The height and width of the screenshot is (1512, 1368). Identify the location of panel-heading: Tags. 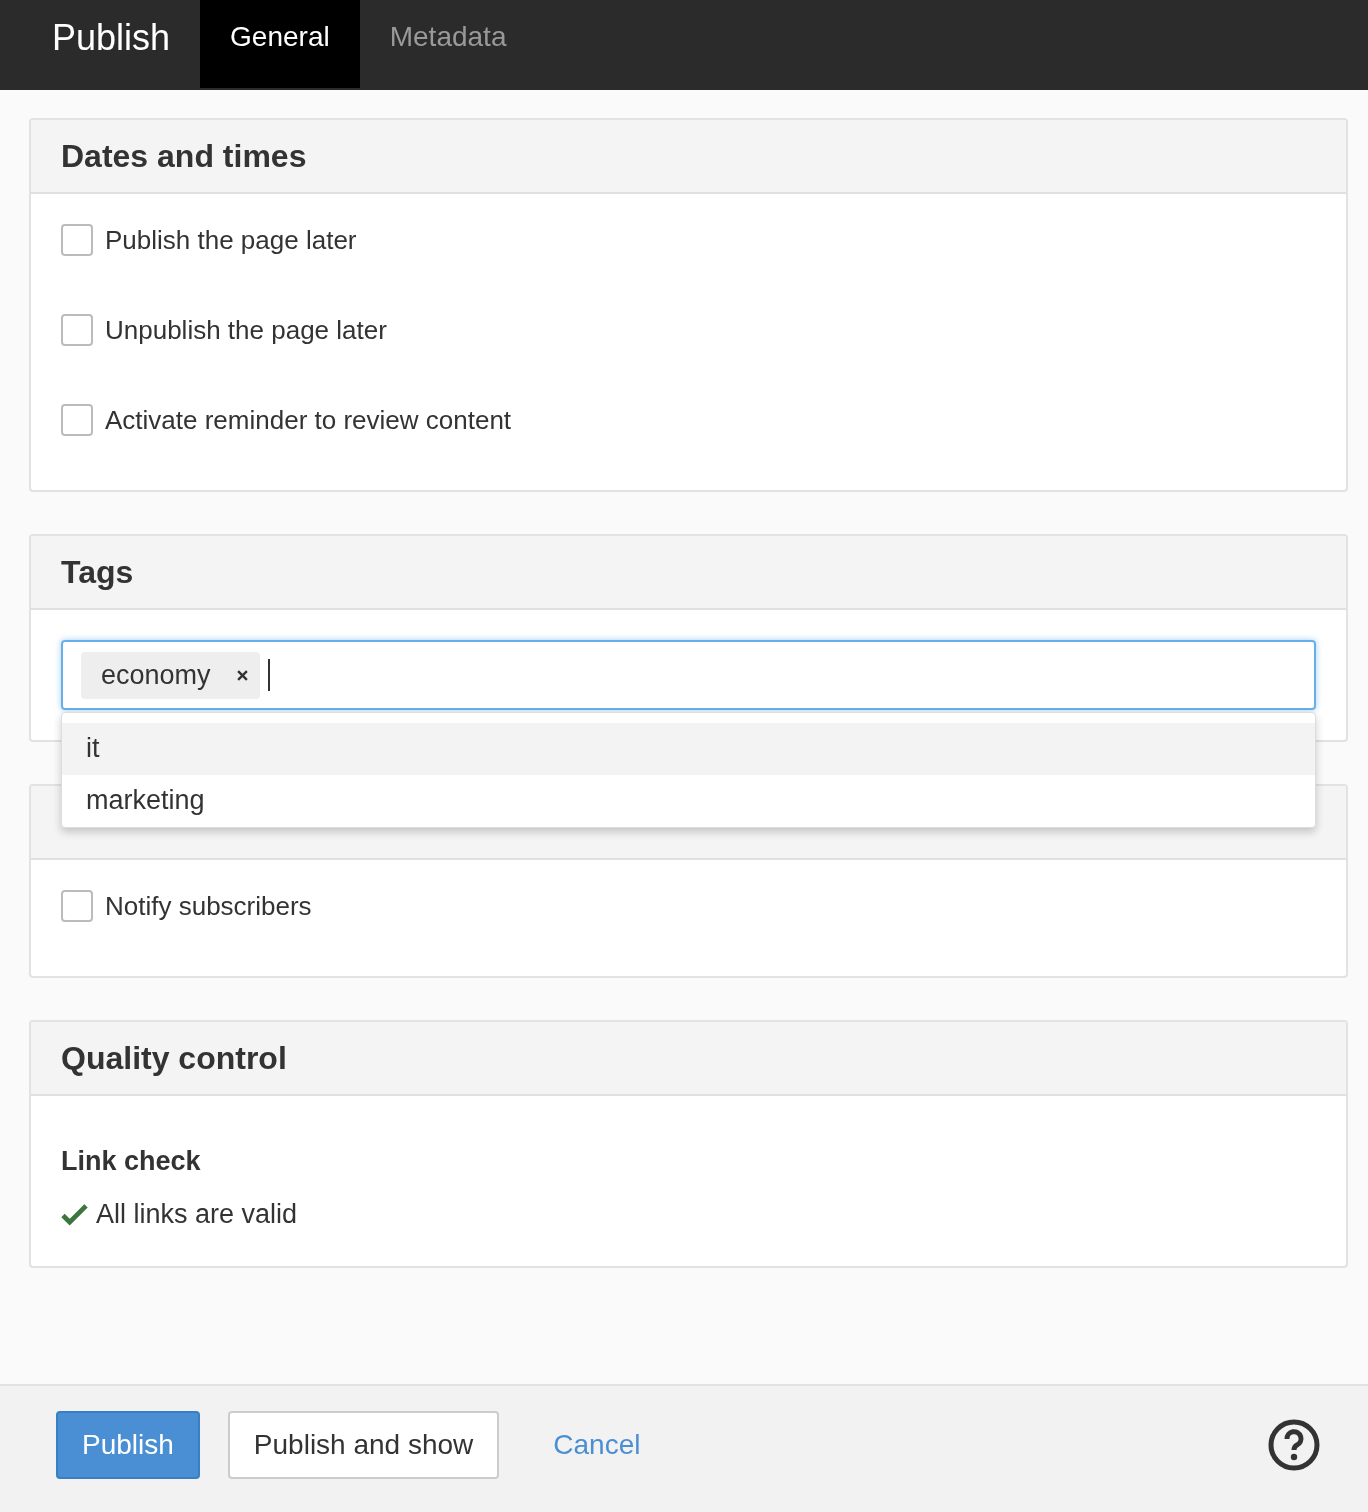
(97, 572).